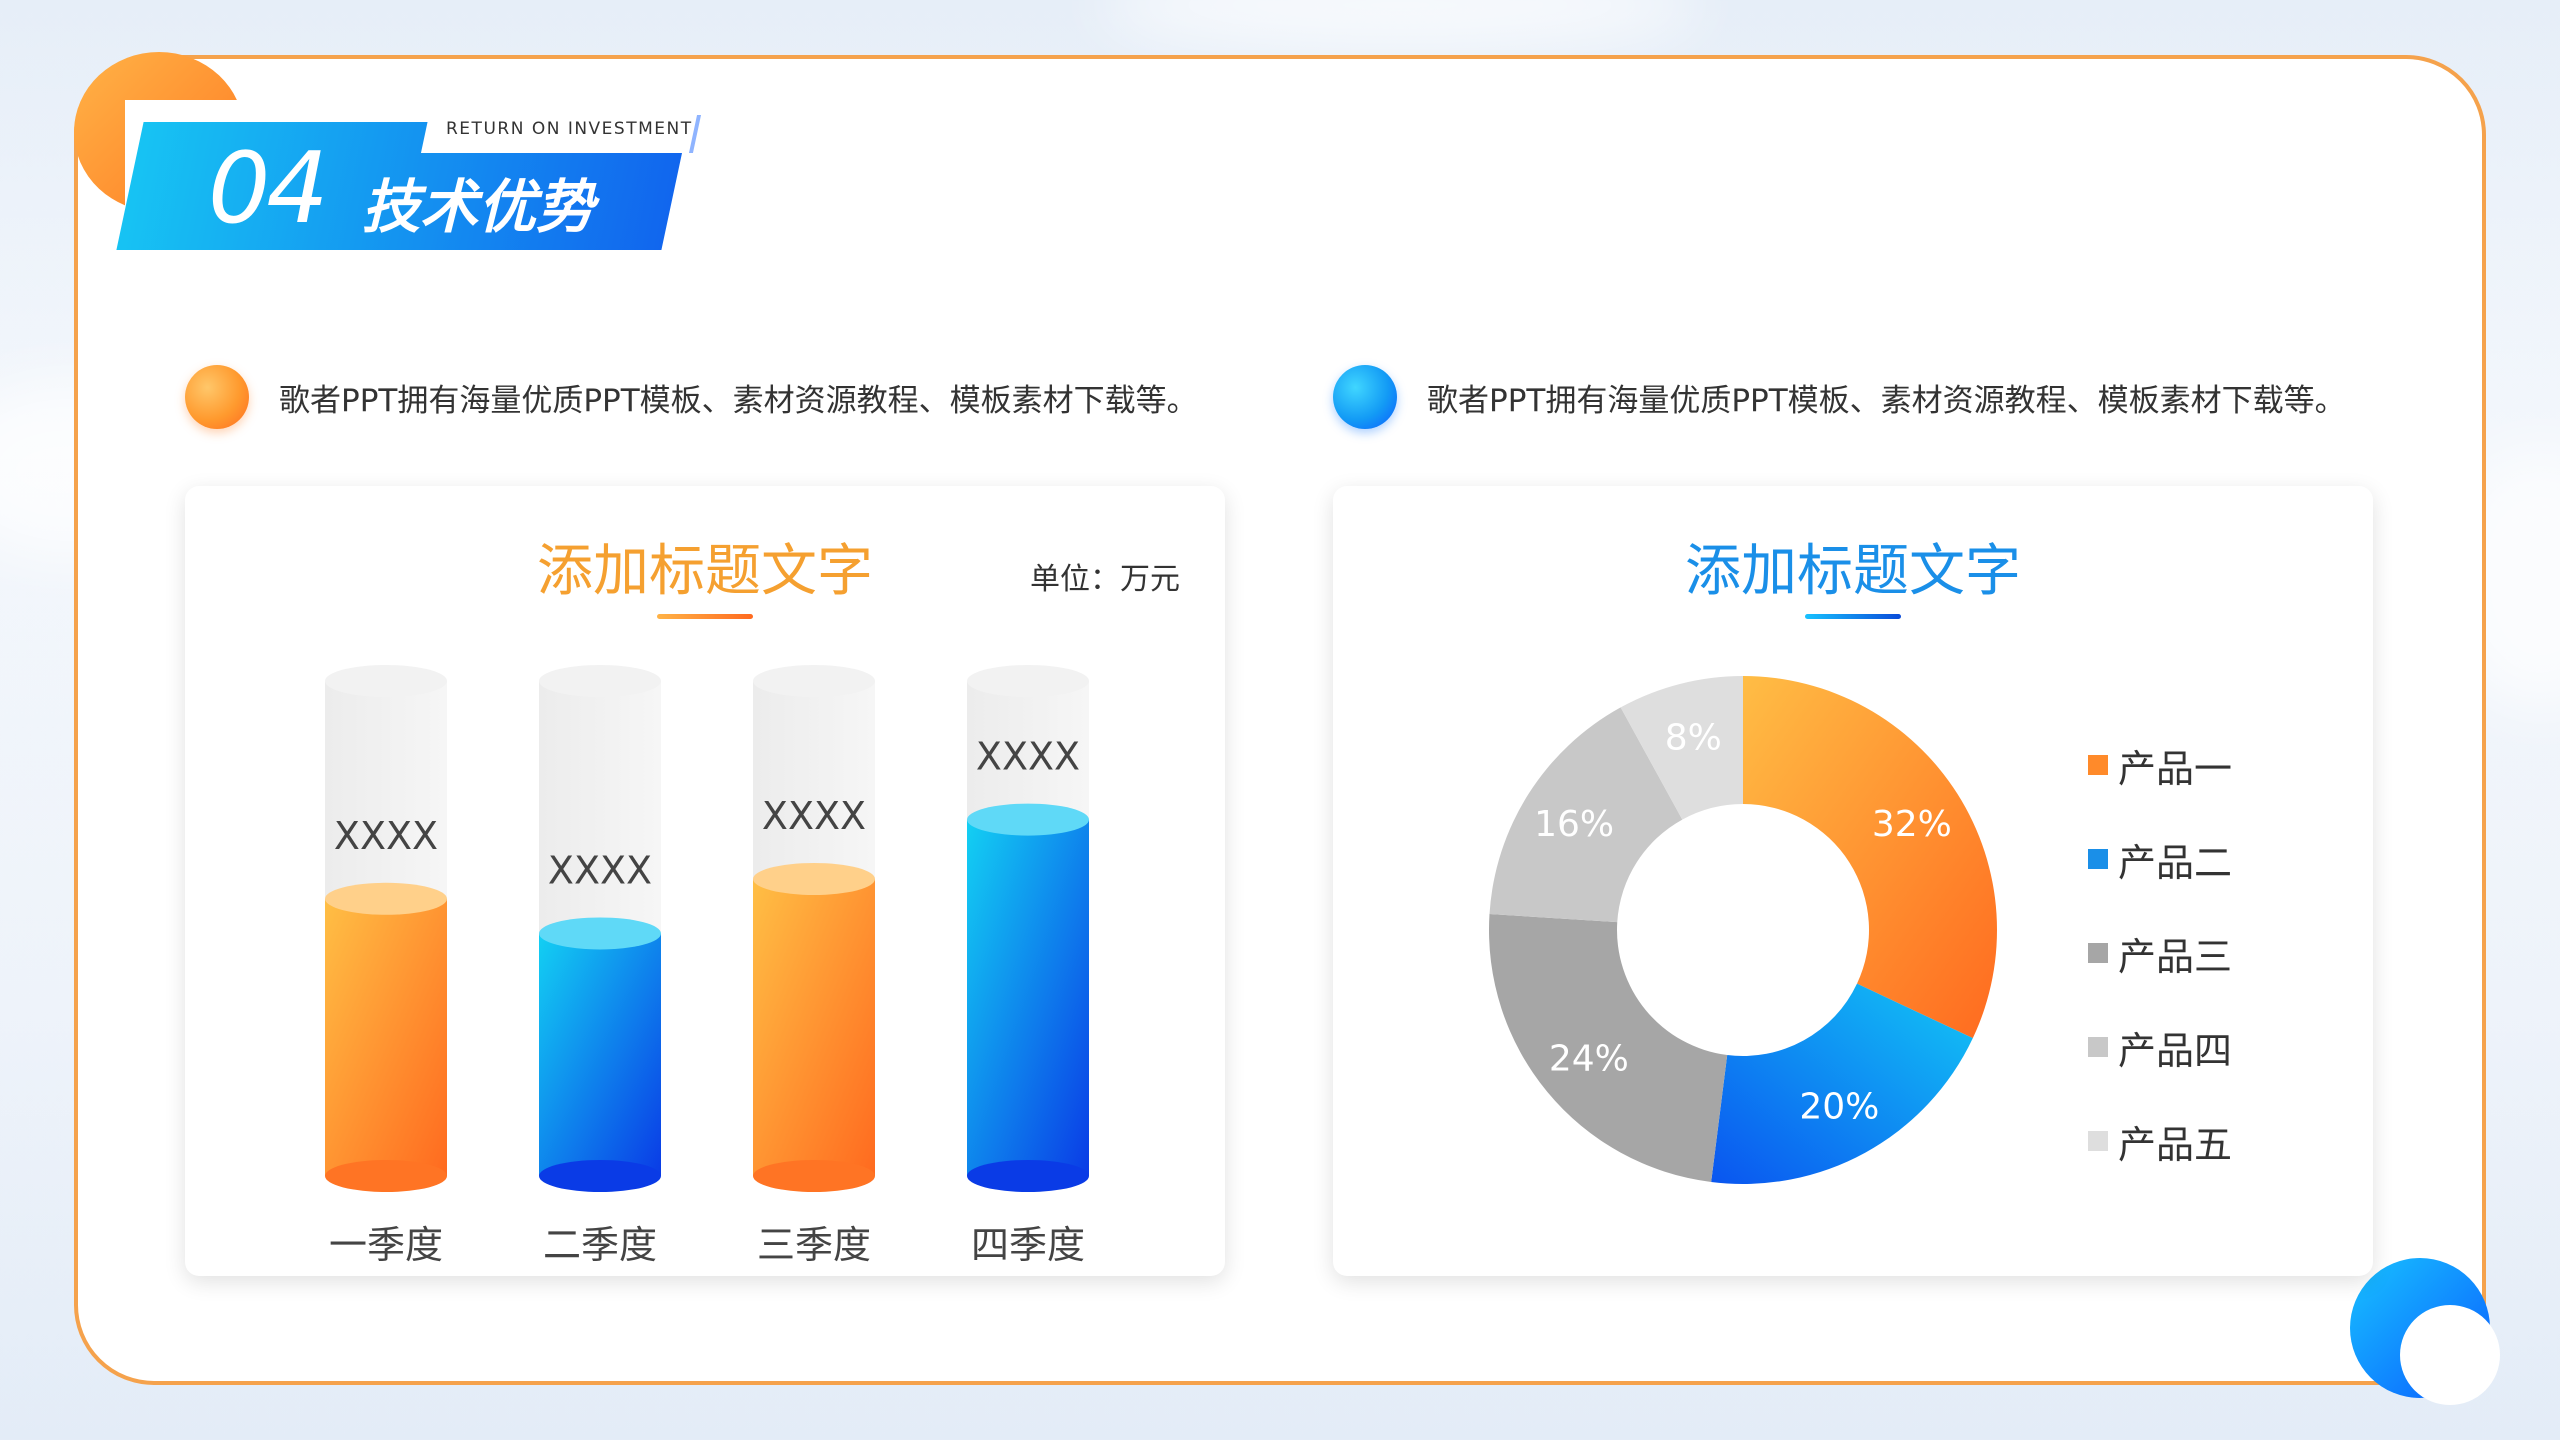  Describe the element at coordinates (814, 1245) in the screenshot. I see `x-tick-label: 三季度` at that location.